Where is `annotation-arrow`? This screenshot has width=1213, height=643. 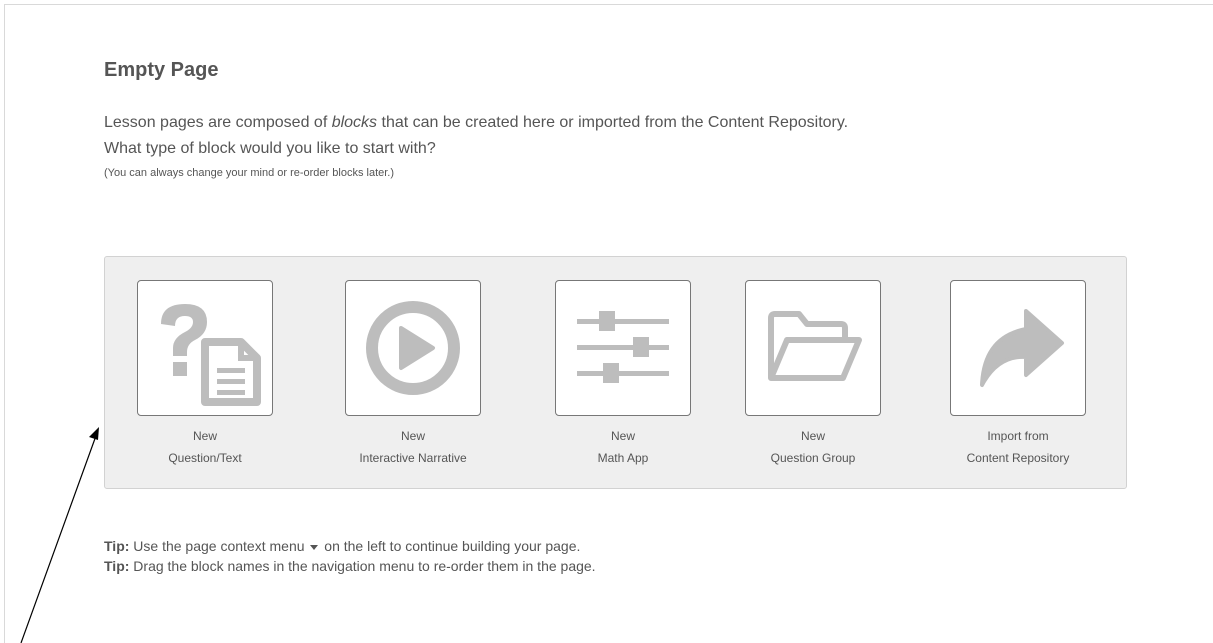 annotation-arrow is located at coordinates (59, 535).